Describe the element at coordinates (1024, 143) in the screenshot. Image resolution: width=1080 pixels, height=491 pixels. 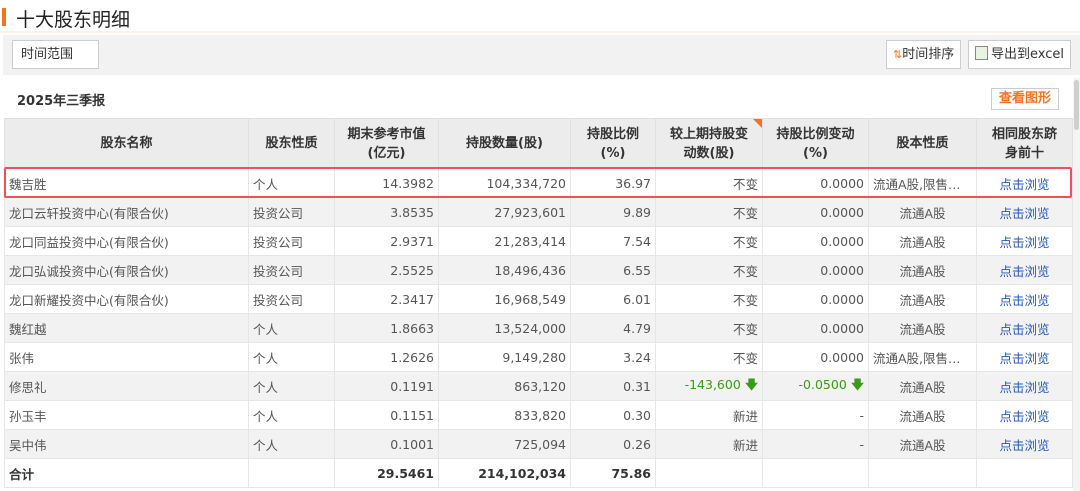
I see `header-same-shareholder-link: 相同股东跻 身前十` at that location.